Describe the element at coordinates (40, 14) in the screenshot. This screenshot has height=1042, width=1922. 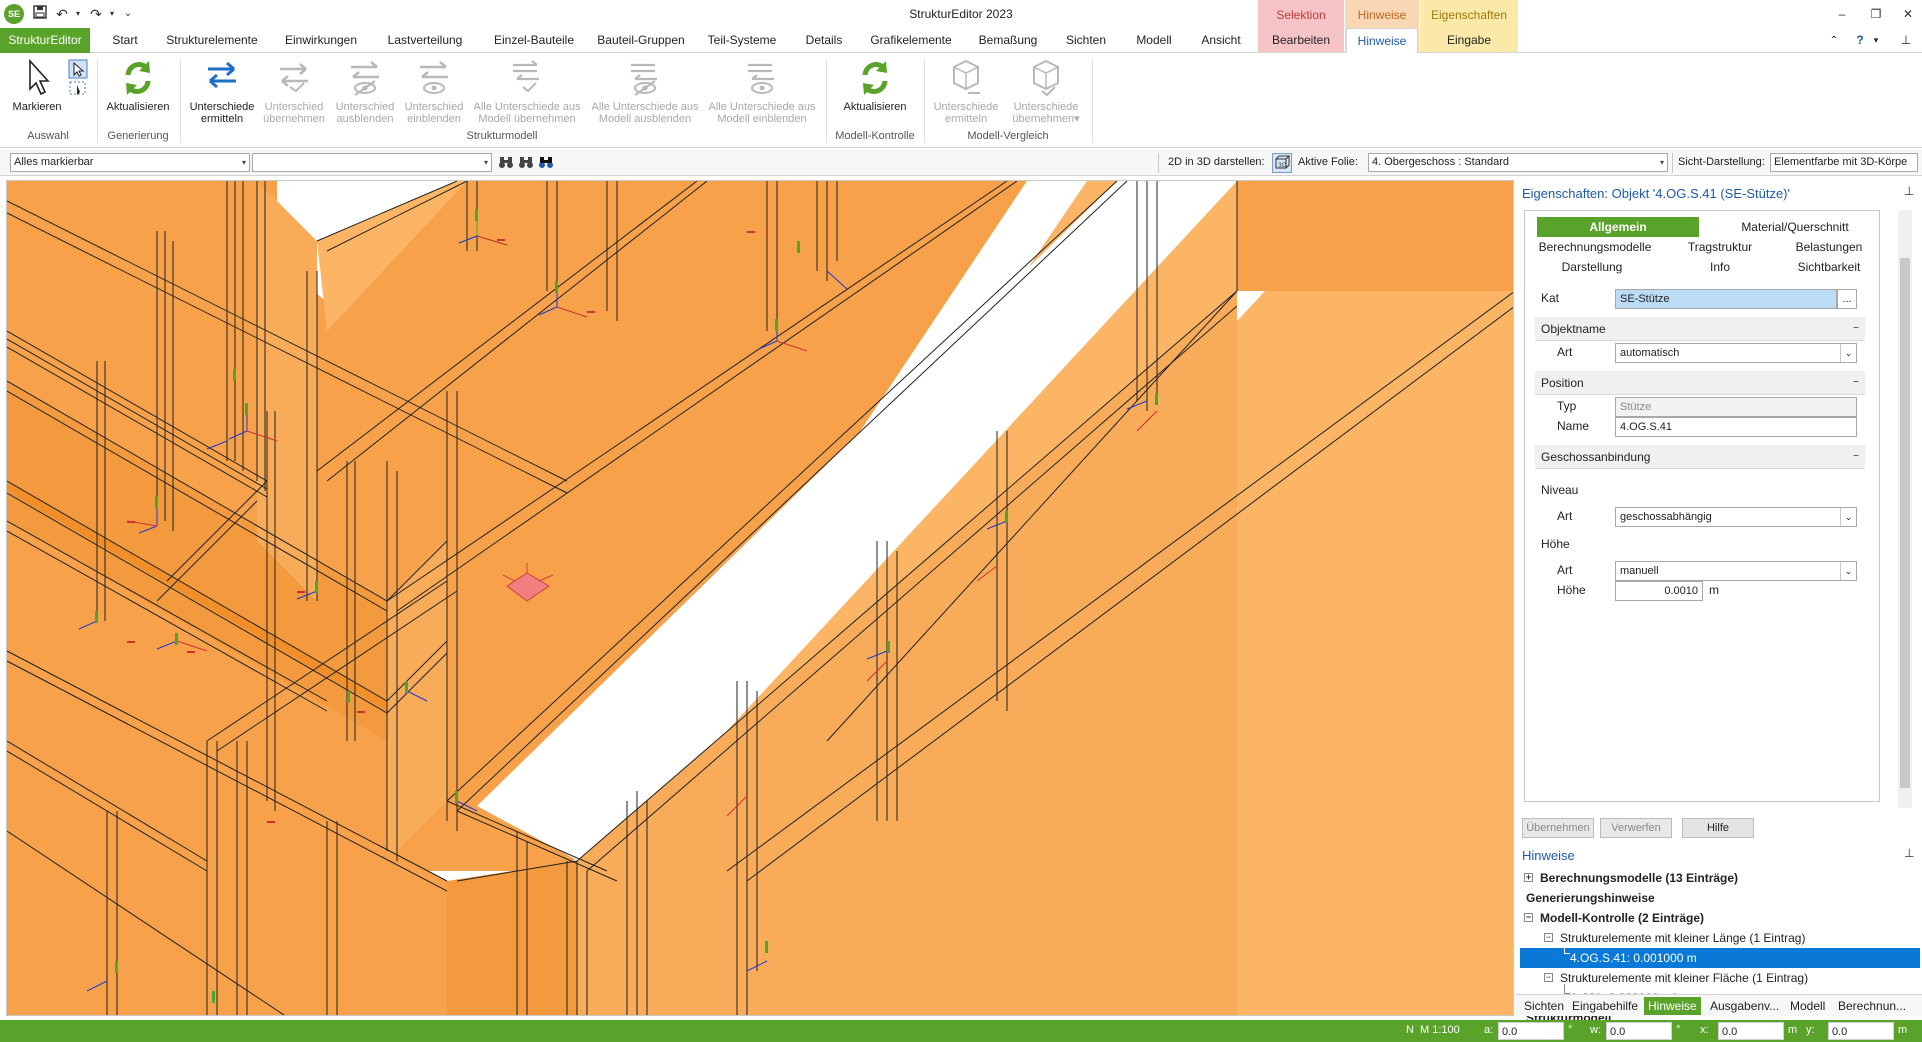
I see `save-icon` at that location.